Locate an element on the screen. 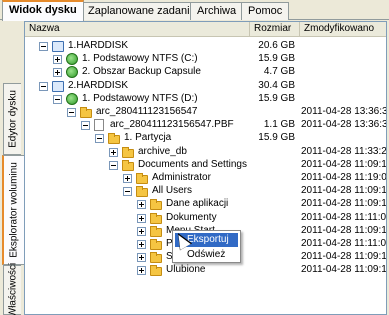 This screenshot has height=315, width=389. column-size: Rozmiar is located at coordinates (275, 29).